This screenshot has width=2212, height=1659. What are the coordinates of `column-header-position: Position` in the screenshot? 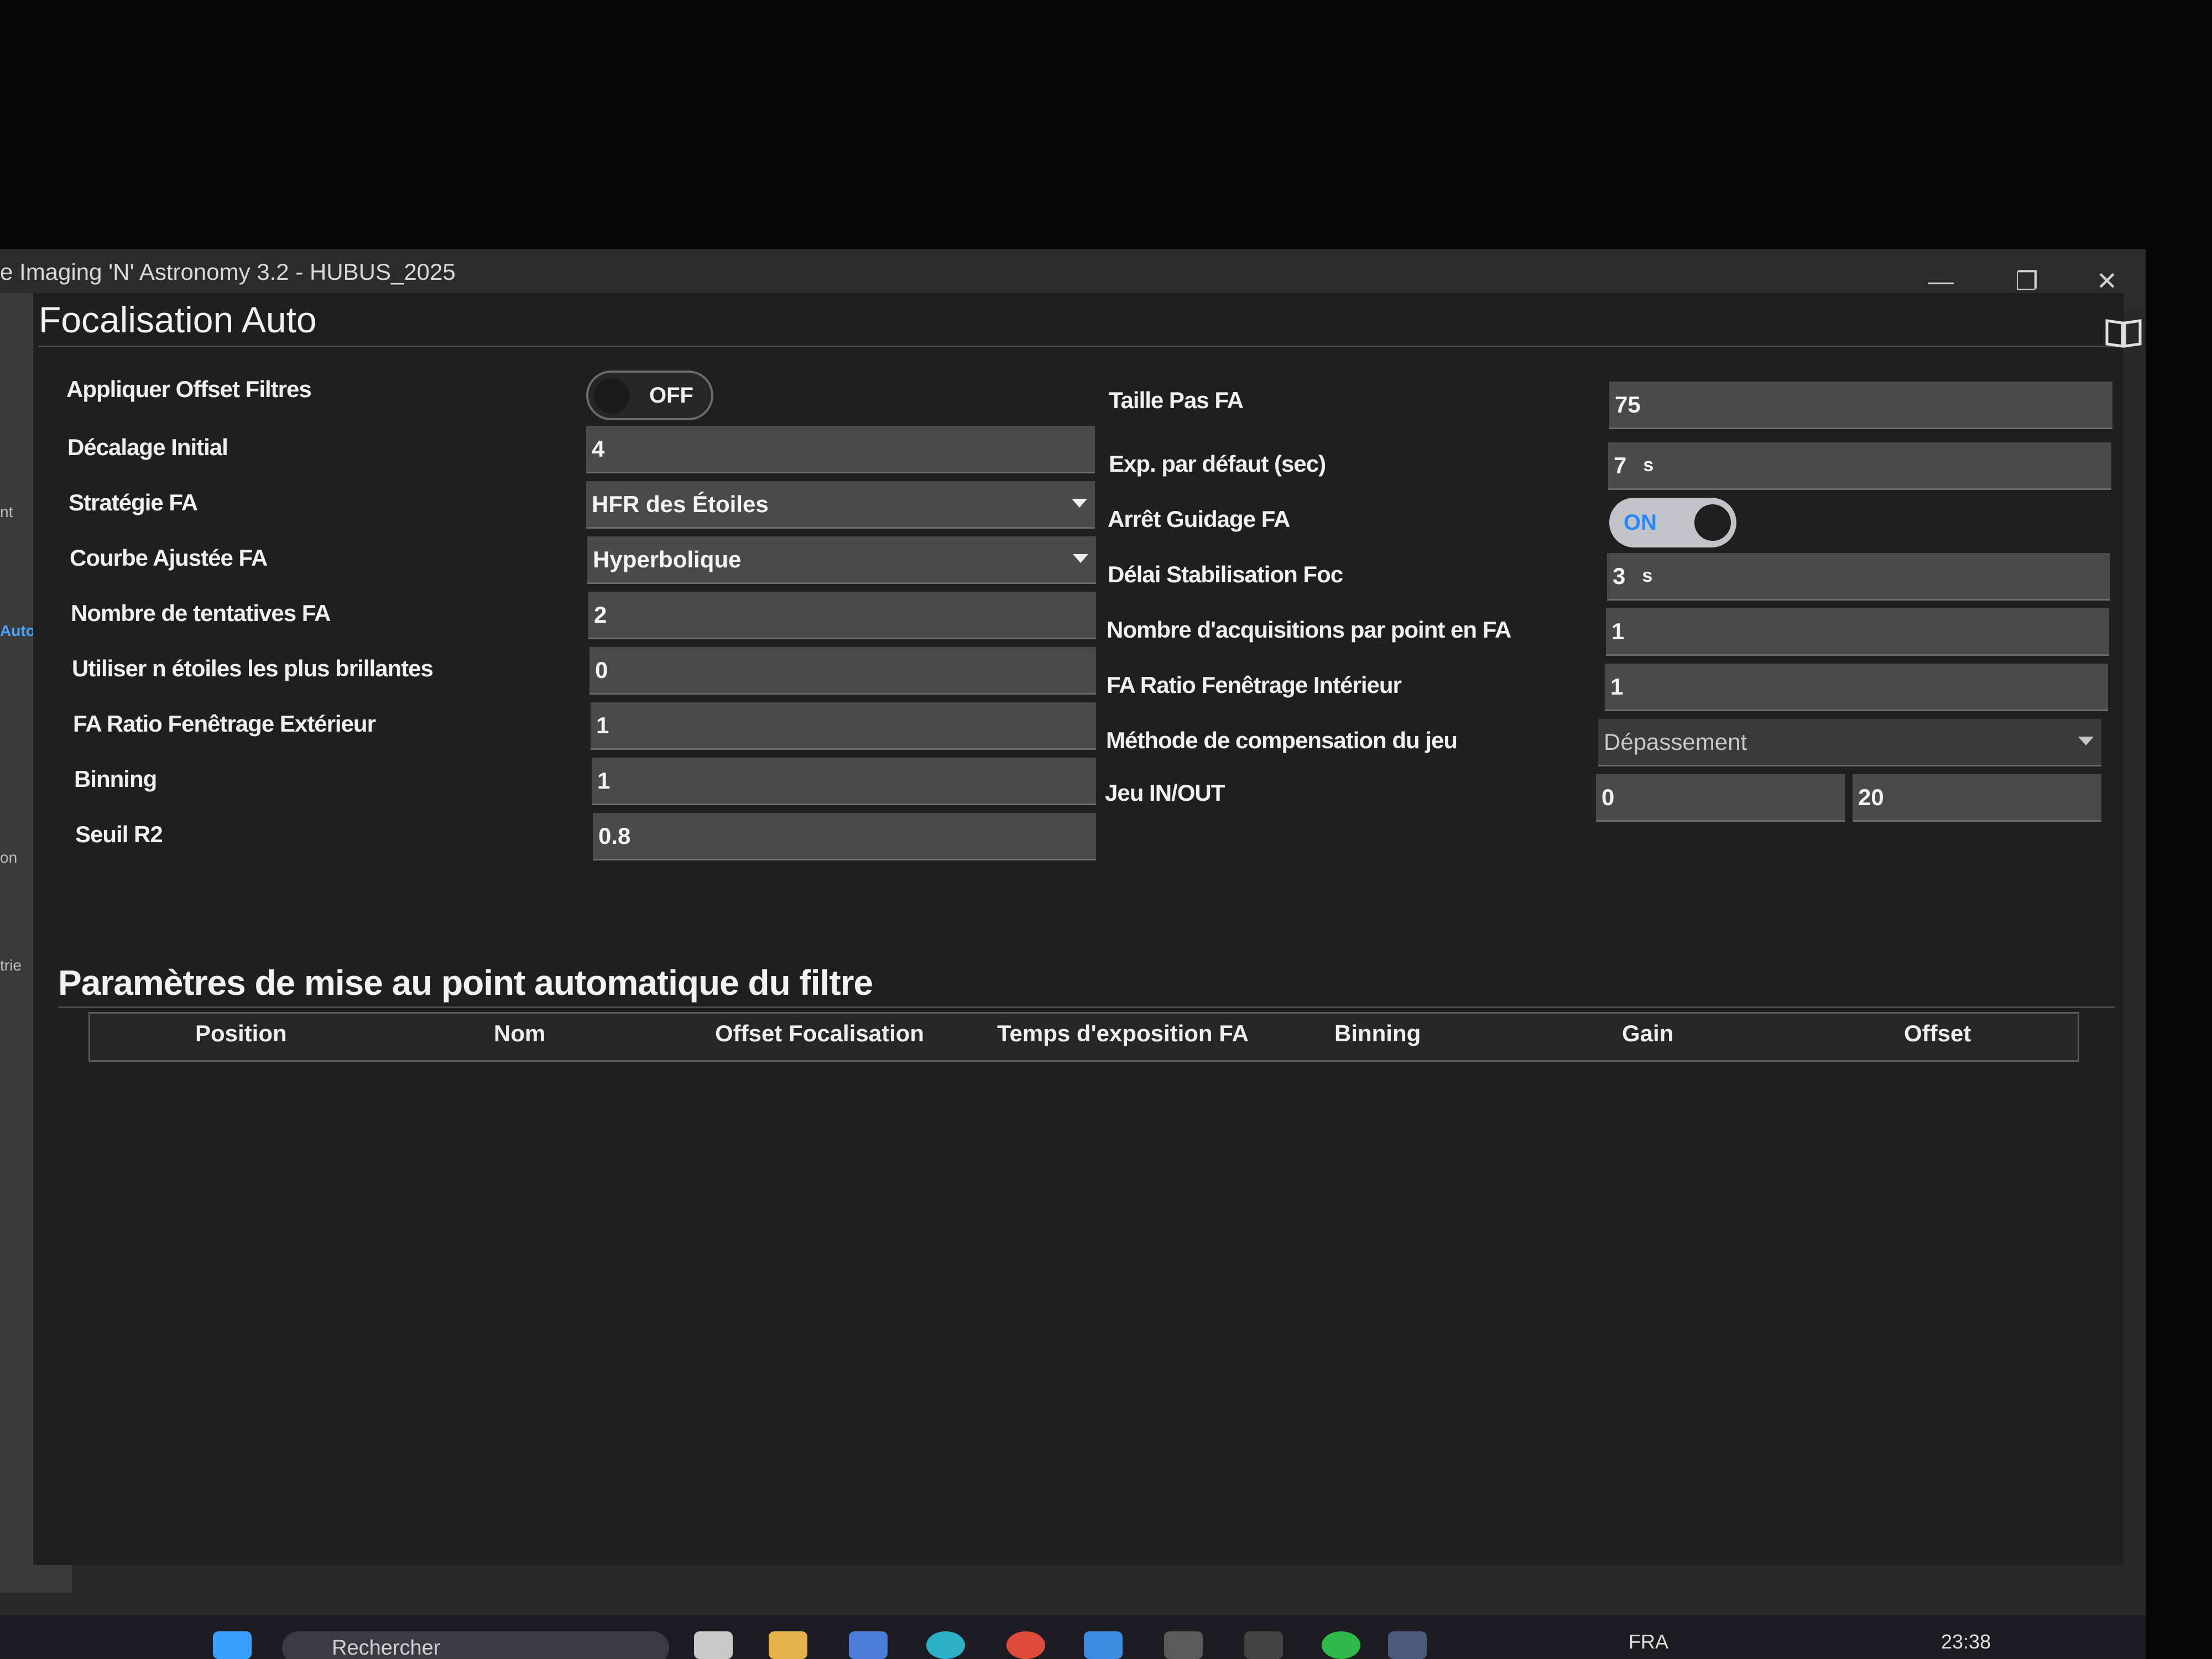 It's located at (241, 1033).